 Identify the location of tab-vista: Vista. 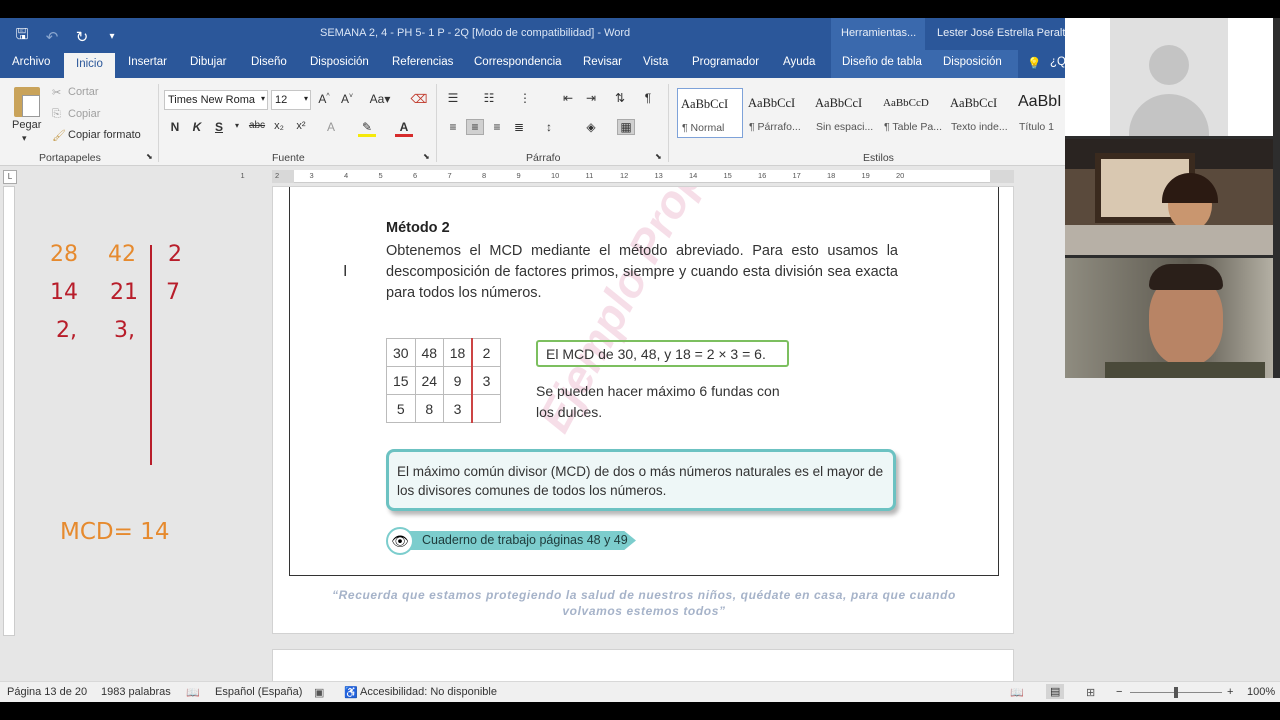
(655, 62).